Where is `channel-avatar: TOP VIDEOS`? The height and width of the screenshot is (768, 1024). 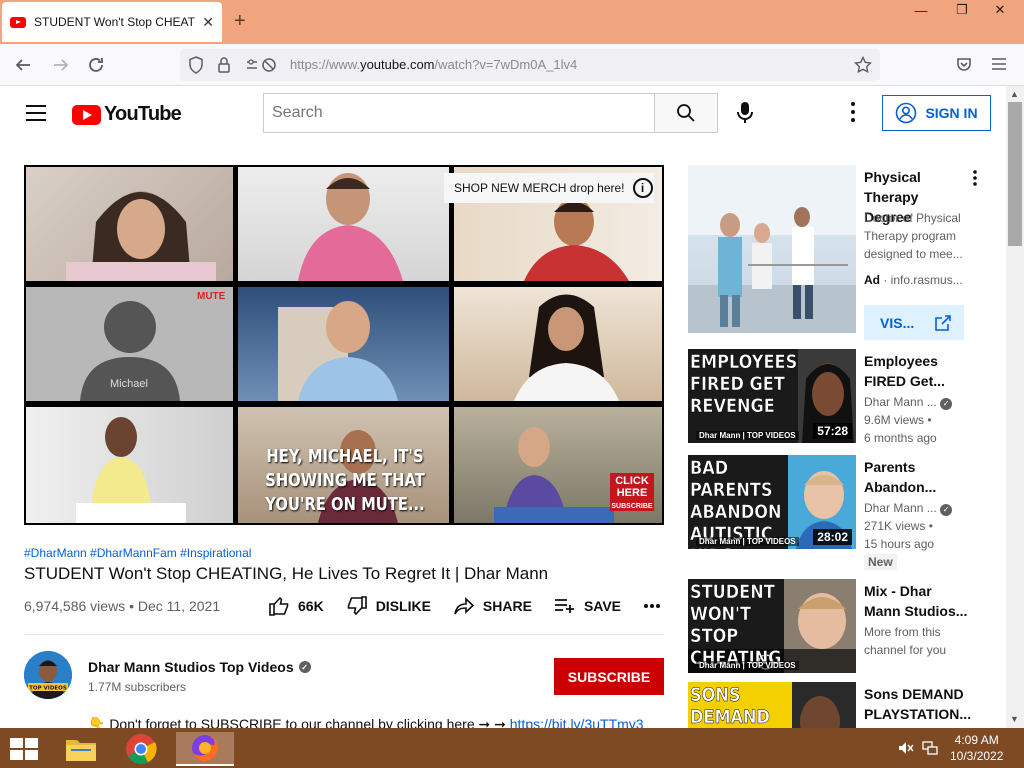 channel-avatar: TOP VIDEOS is located at coordinates (48, 675).